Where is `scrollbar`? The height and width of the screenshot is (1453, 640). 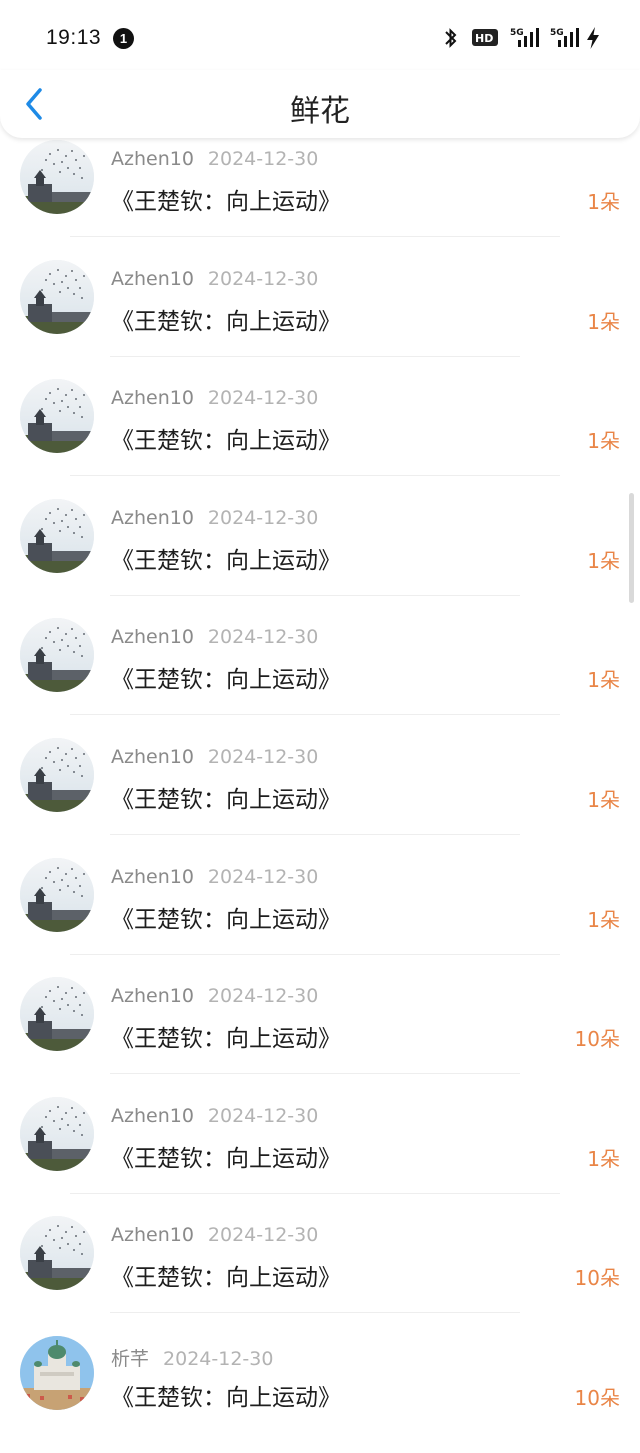
scrollbar is located at coordinates (631, 548).